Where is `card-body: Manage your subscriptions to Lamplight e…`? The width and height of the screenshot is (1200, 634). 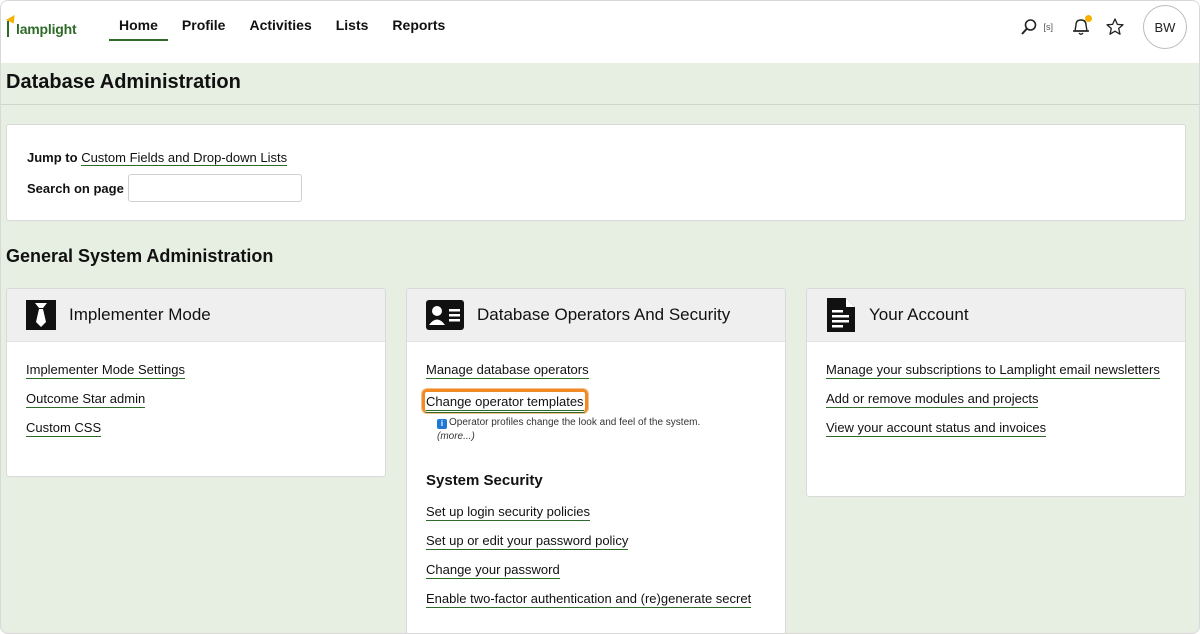
card-body: Manage your subscriptions to Lamplight e… is located at coordinates (996, 400).